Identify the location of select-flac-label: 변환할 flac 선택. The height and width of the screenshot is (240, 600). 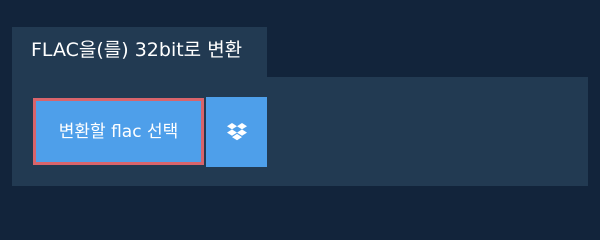
(118, 131).